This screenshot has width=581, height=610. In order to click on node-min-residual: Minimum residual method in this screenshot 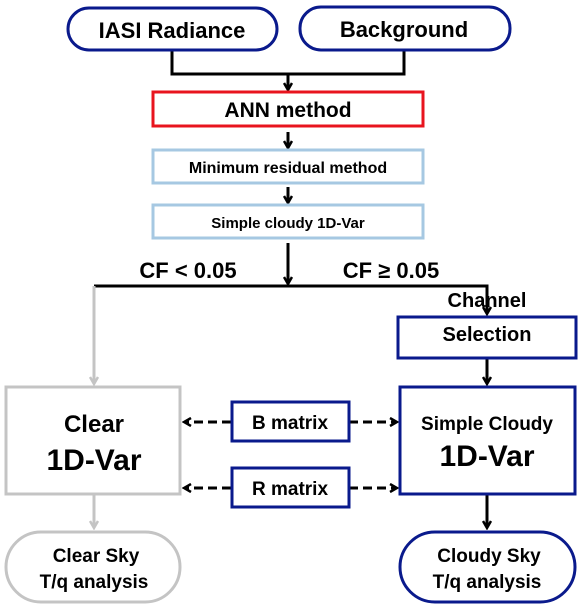, I will do `click(288, 166)`.